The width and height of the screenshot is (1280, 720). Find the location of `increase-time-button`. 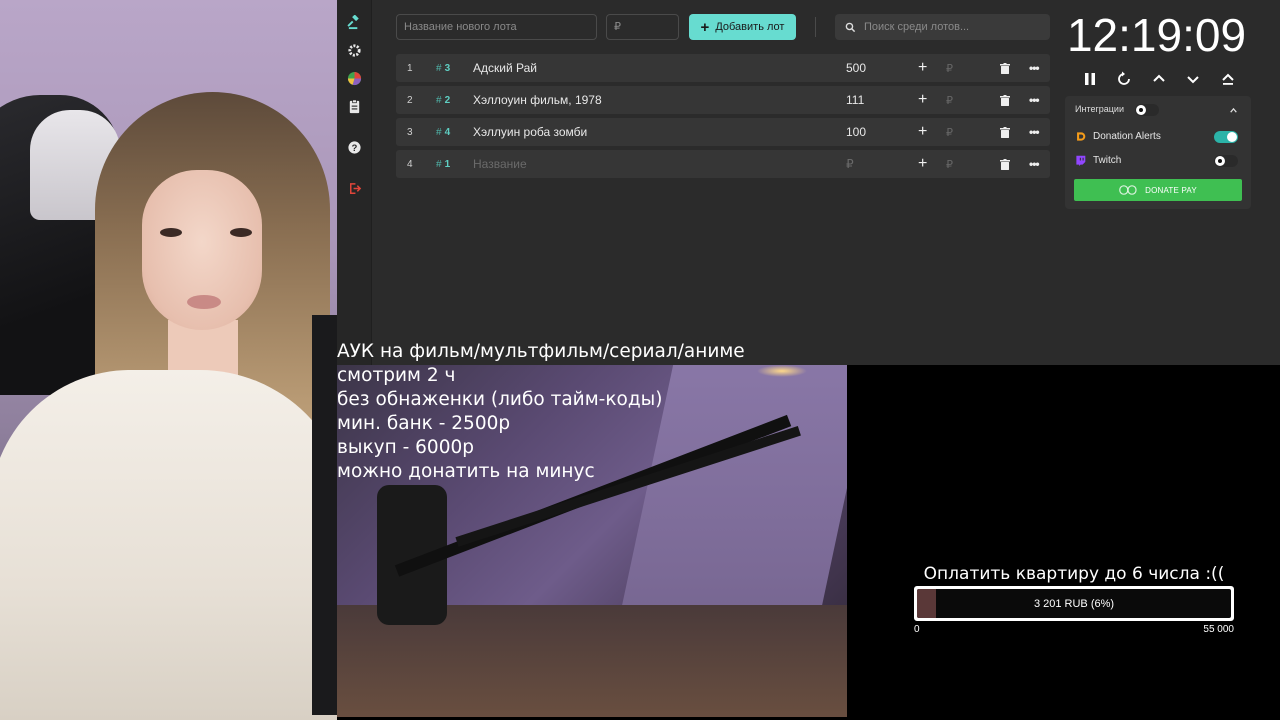

increase-time-button is located at coordinates (1159, 79).